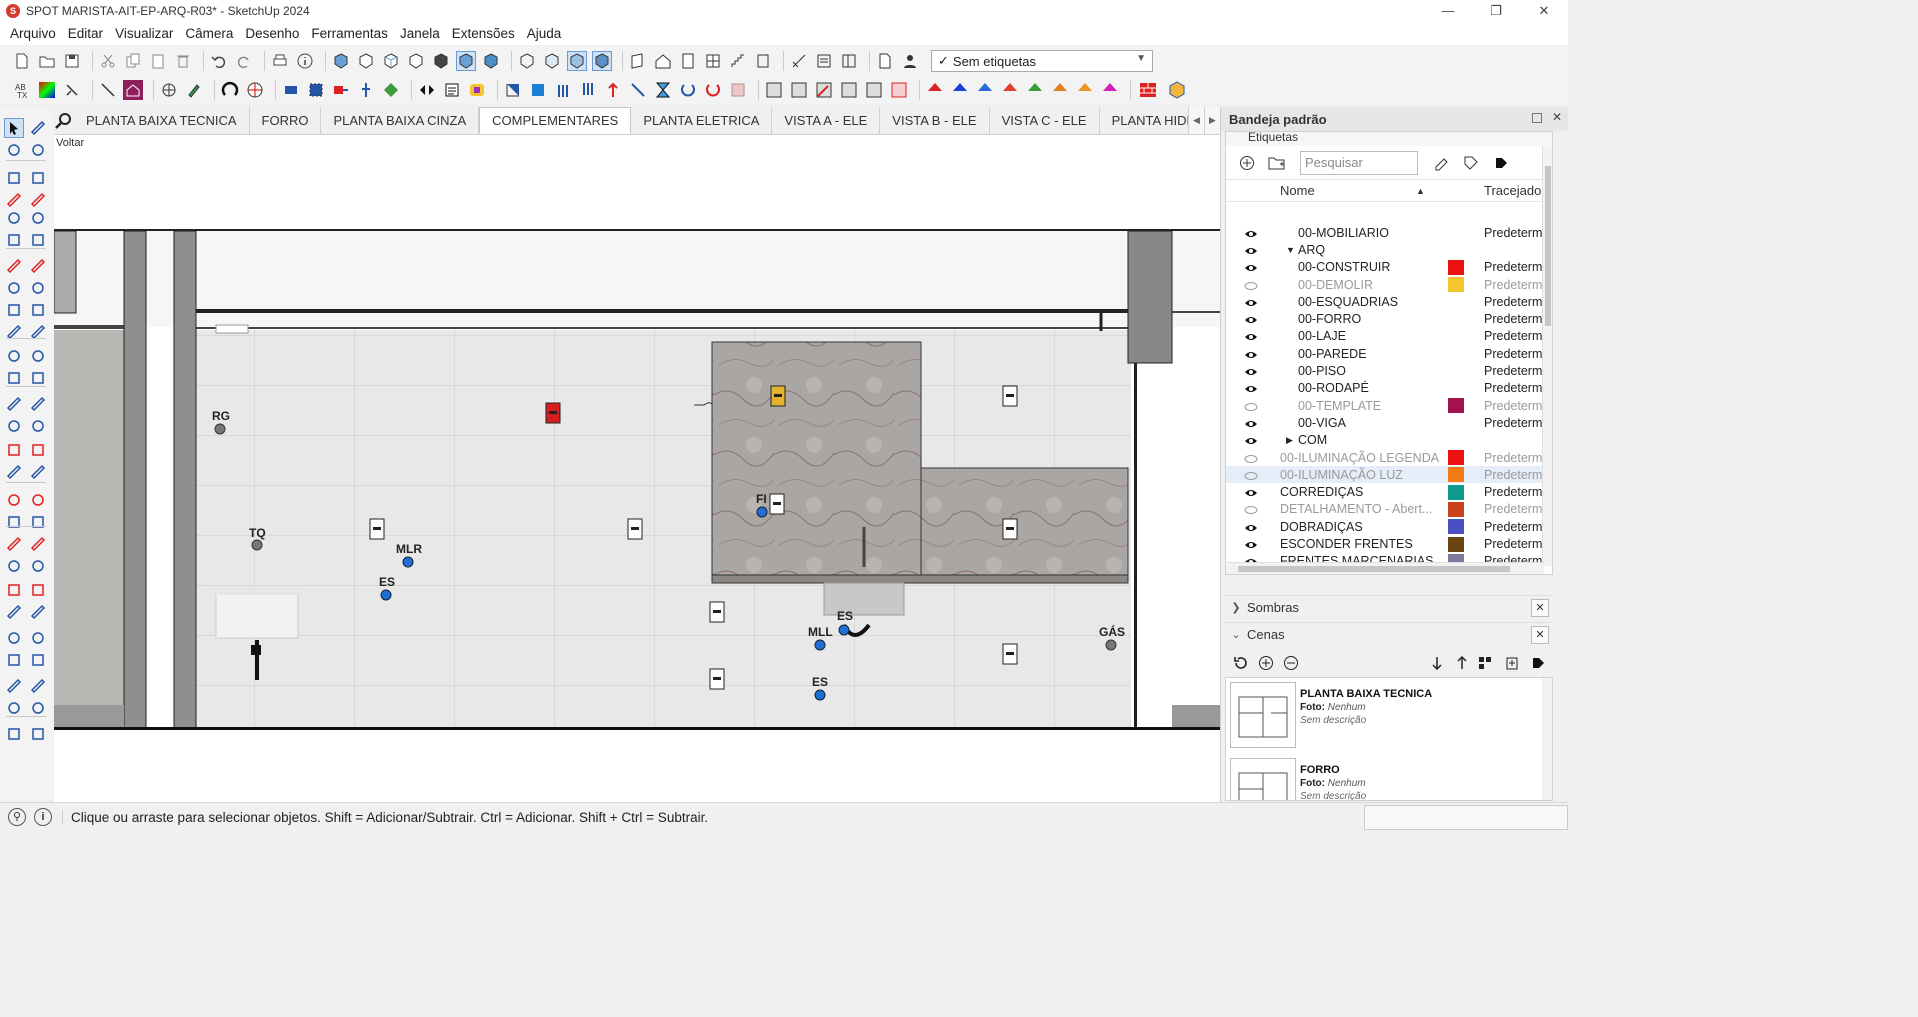 The image size is (1918, 1017). Describe the element at coordinates (14, 500) in the screenshot. I see `zoom-extents-icon` at that location.